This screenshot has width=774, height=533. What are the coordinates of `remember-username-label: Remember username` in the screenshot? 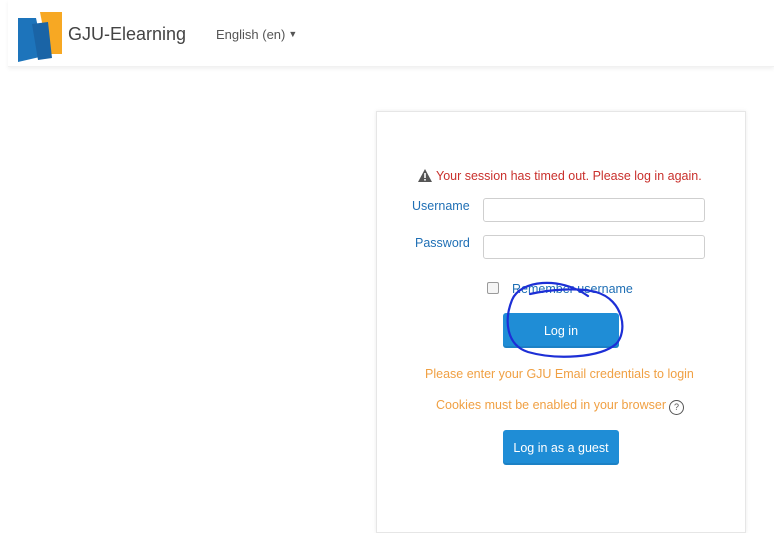 It's located at (572, 289).